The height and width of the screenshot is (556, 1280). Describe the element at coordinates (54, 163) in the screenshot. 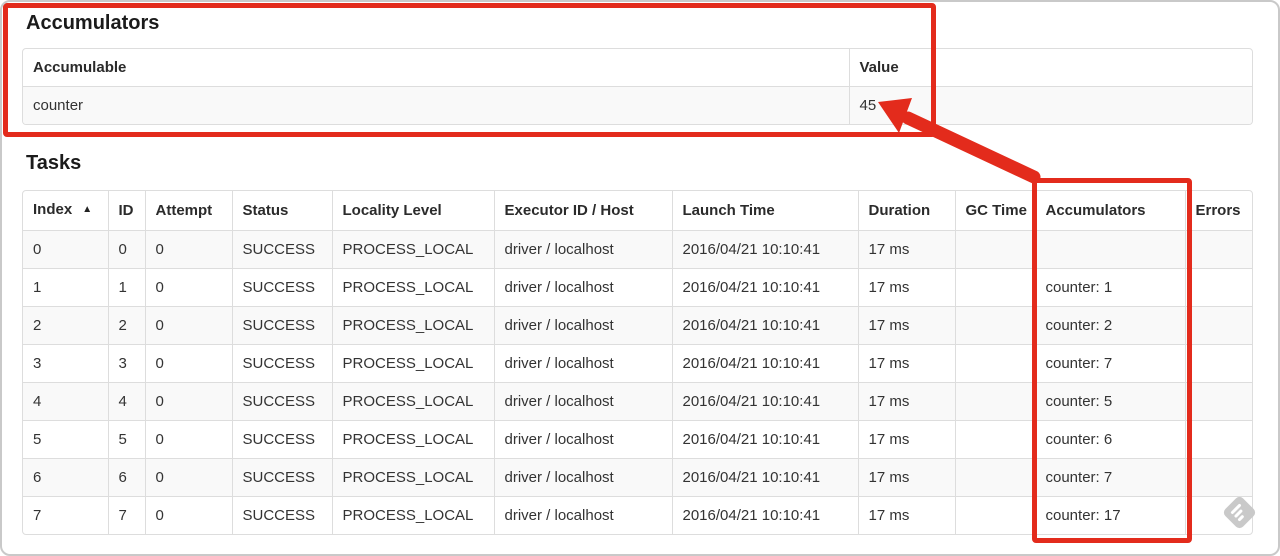

I see `tasks-section-heading: Tasks` at that location.